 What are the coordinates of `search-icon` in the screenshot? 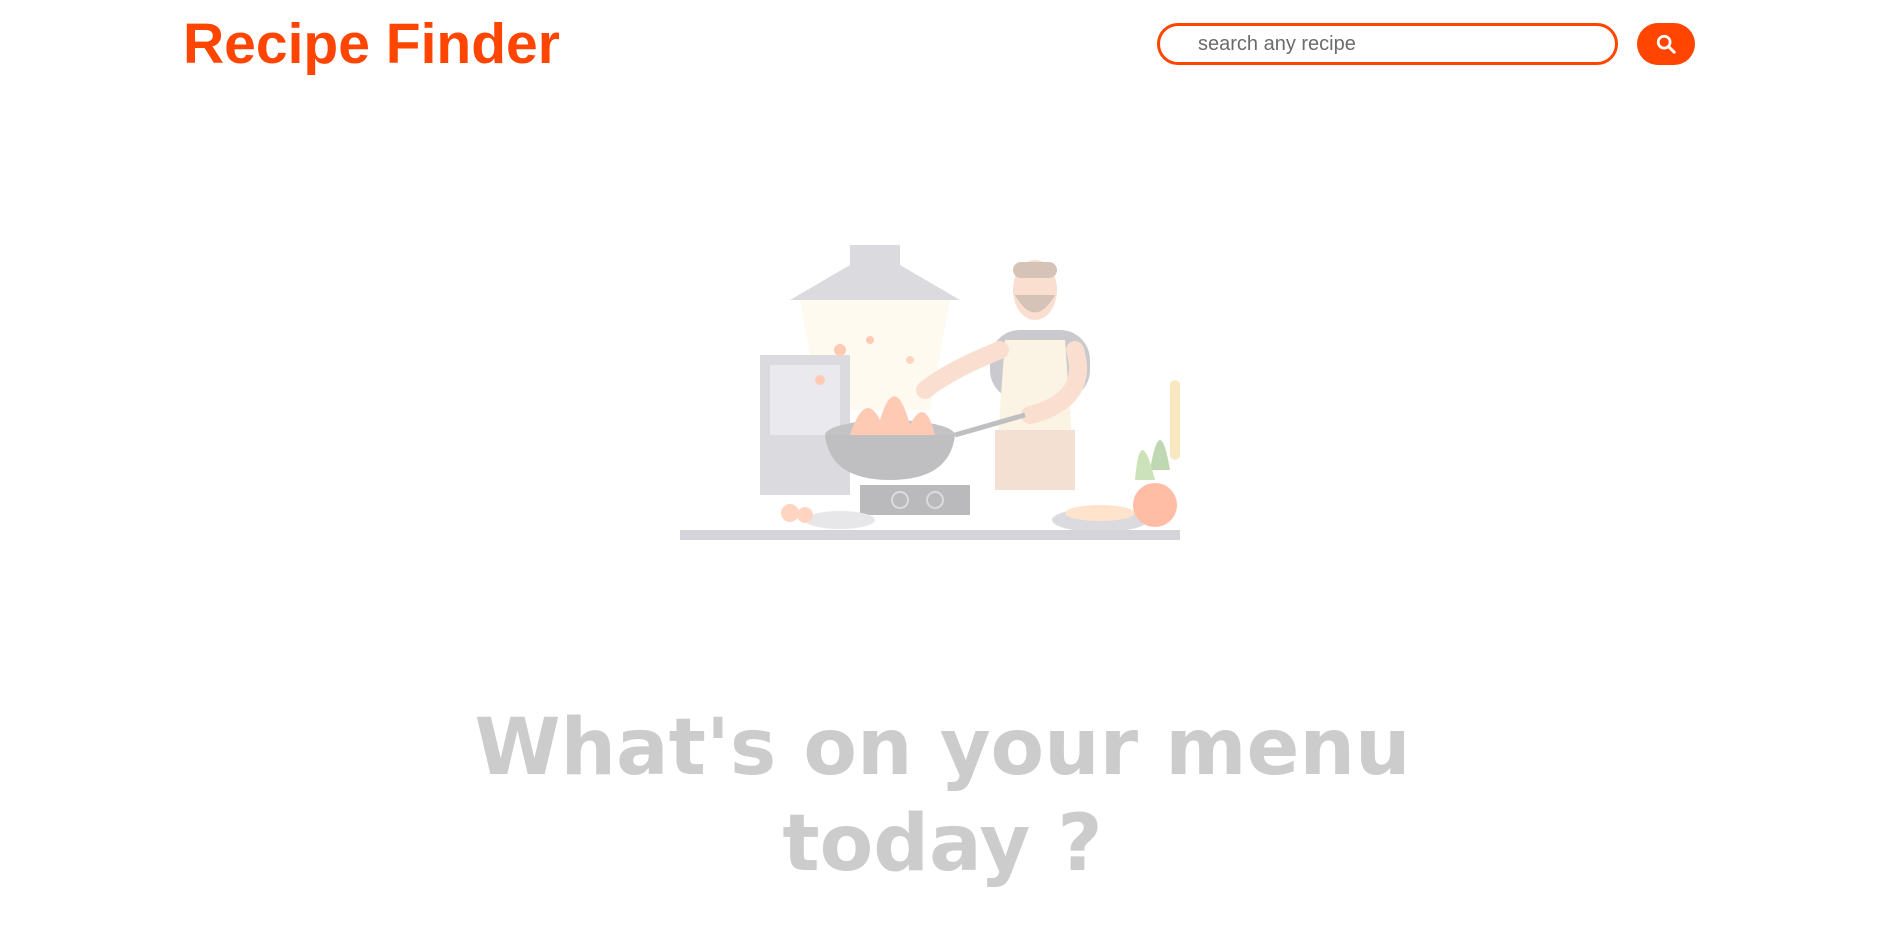 It's located at (1666, 44).